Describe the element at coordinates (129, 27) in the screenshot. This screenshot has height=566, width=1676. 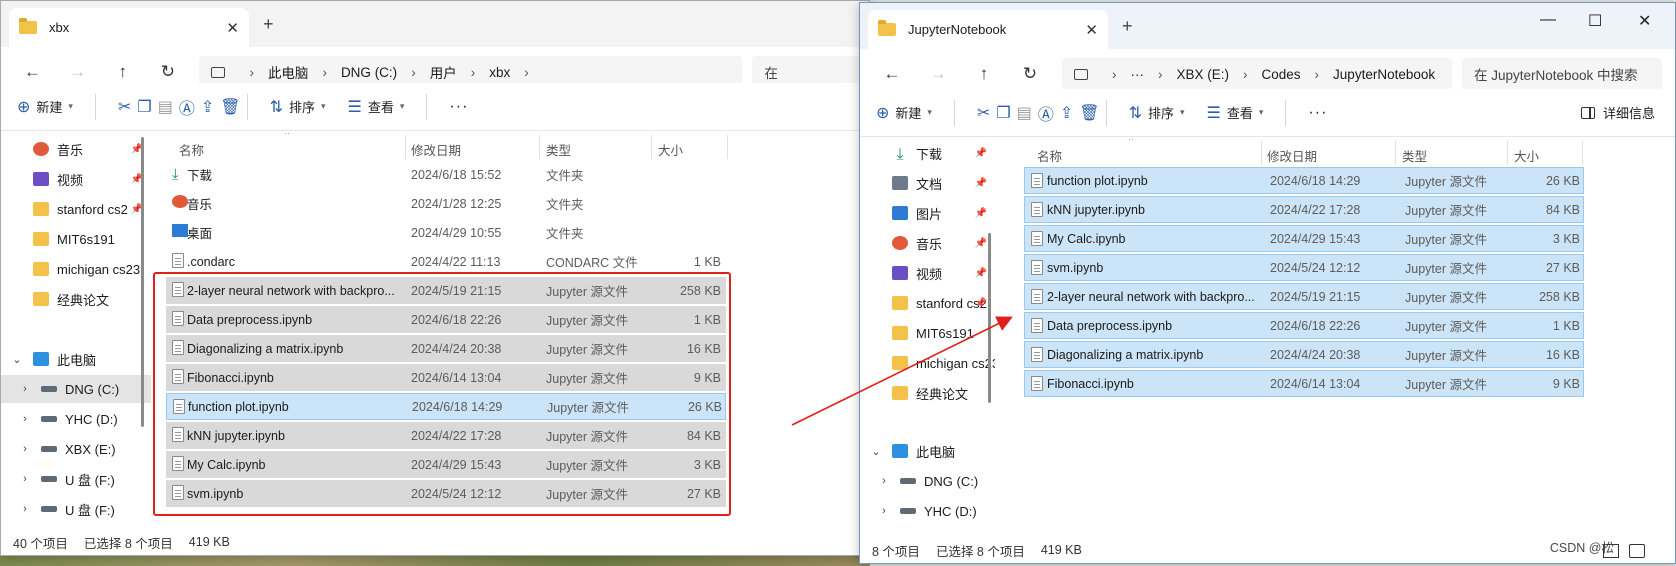
I see `tab-xbx: xbx ✕` at that location.